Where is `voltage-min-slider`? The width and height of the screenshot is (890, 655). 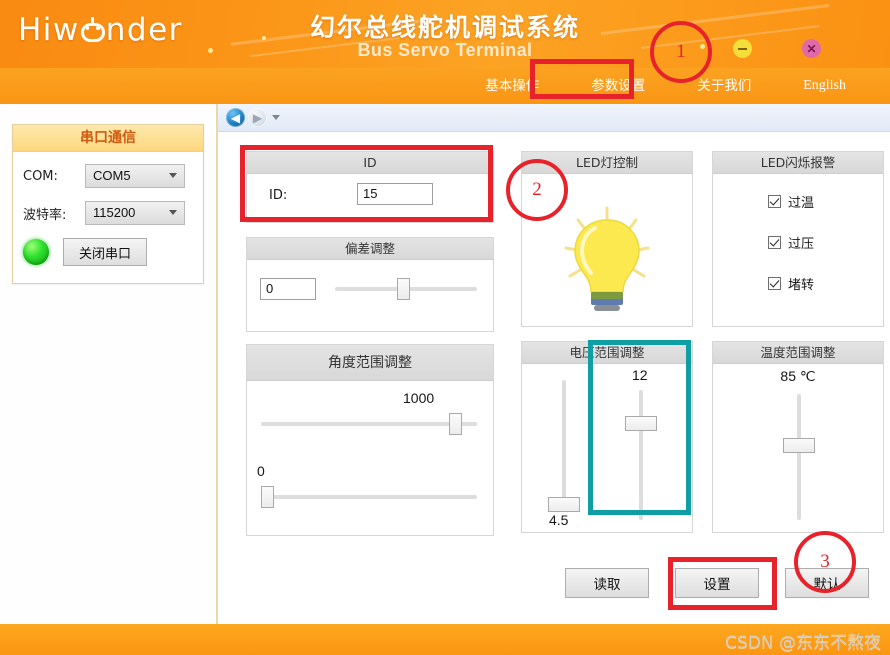 voltage-min-slider is located at coordinates (564, 446).